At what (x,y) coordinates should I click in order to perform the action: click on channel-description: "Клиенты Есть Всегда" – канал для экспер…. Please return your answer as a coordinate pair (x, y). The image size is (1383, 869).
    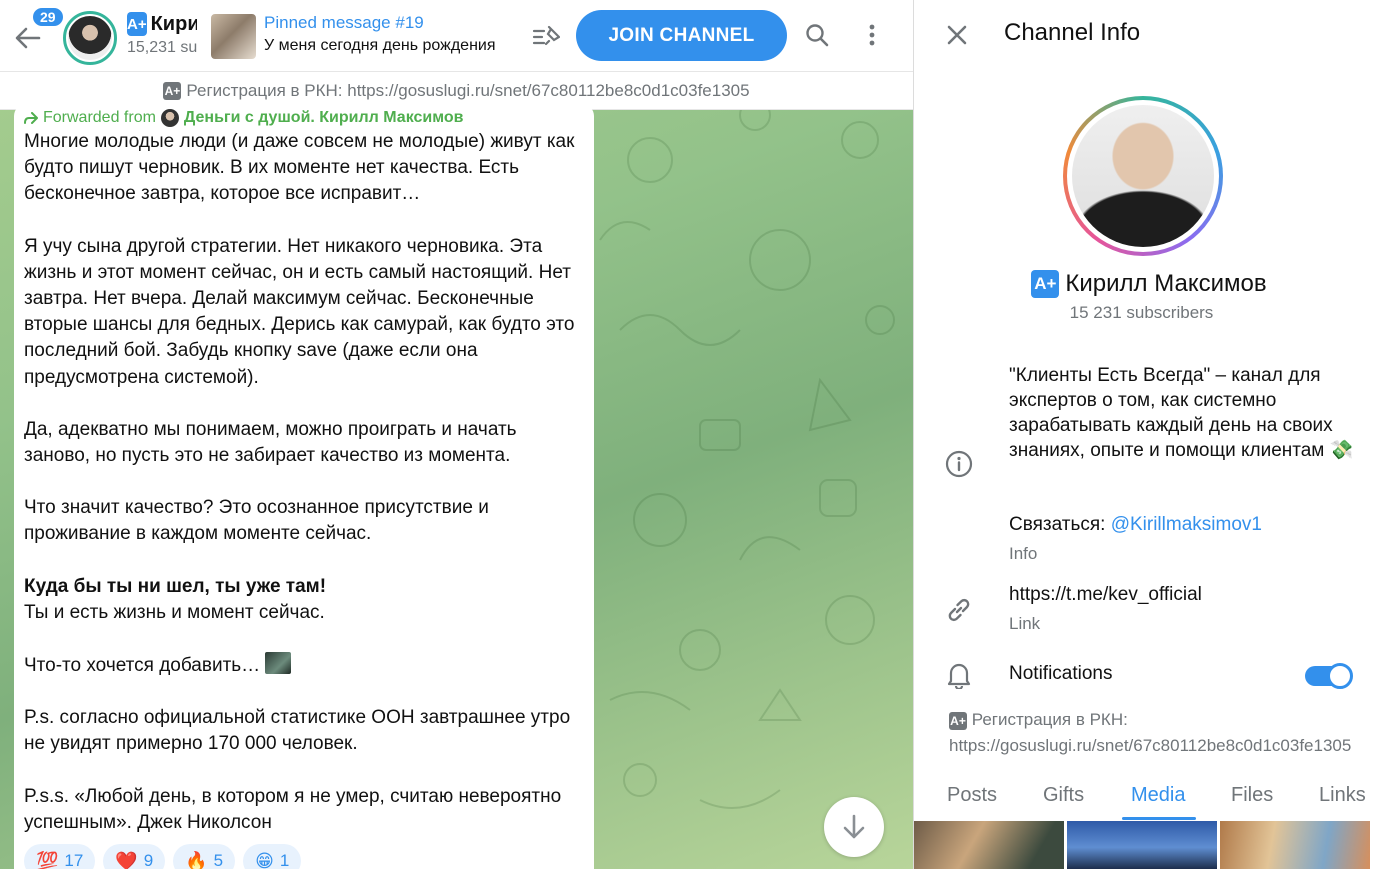
    Looking at the image, I should click on (1181, 413).